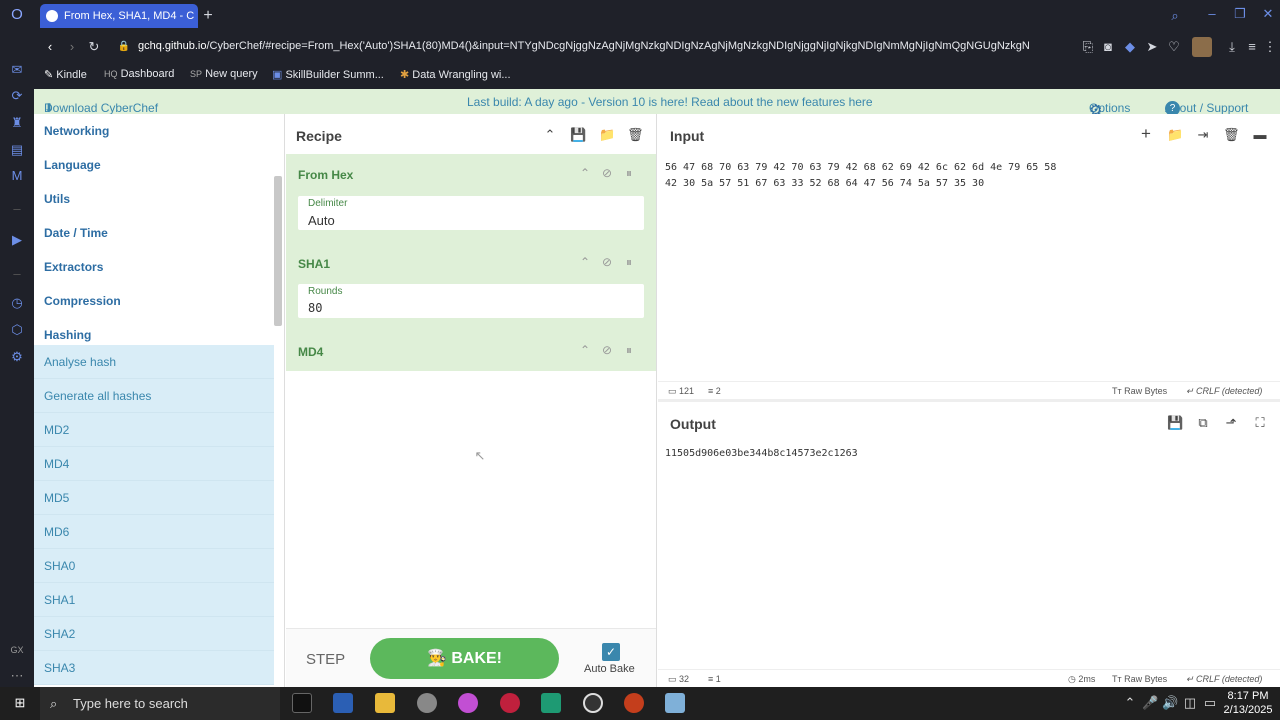  I want to click on replace-input-icon: ⬏, so click(1231, 423).